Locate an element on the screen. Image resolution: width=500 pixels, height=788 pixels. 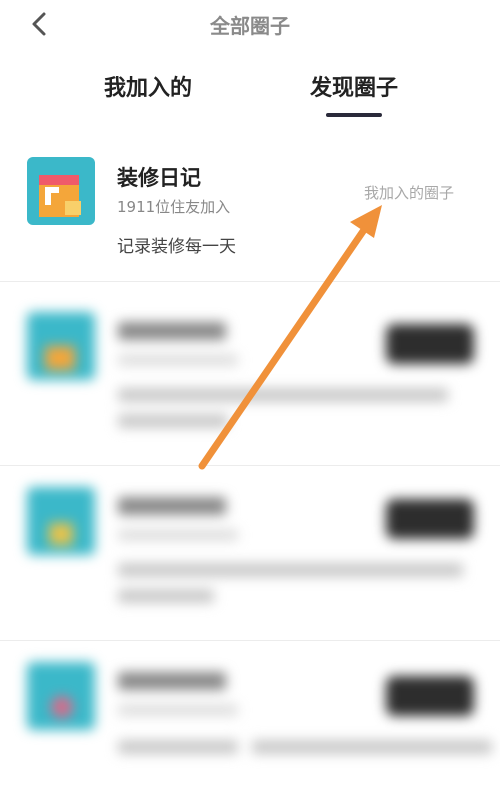
joined-status-label: 我加入的圈子 is located at coordinates (408, 193).